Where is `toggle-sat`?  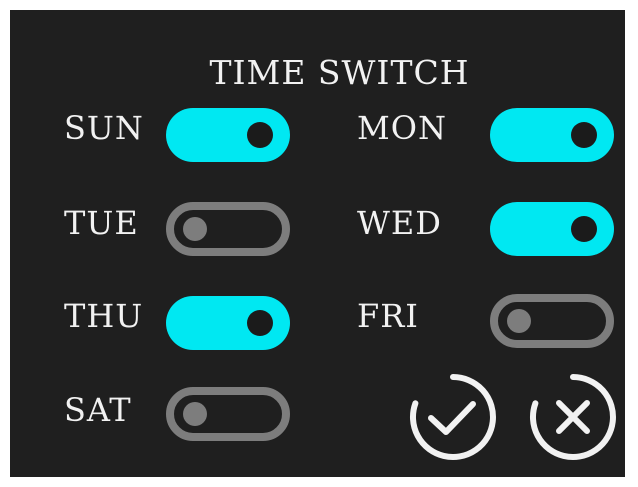 toggle-sat is located at coordinates (228, 414).